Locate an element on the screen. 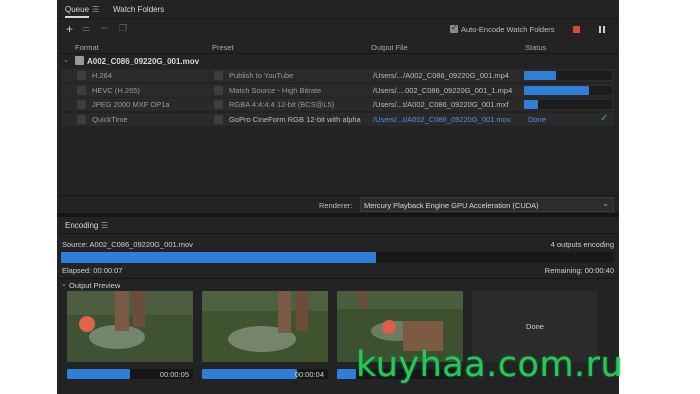 The width and height of the screenshot is (700, 394). output-format: QuickTime is located at coordinates (110, 119).